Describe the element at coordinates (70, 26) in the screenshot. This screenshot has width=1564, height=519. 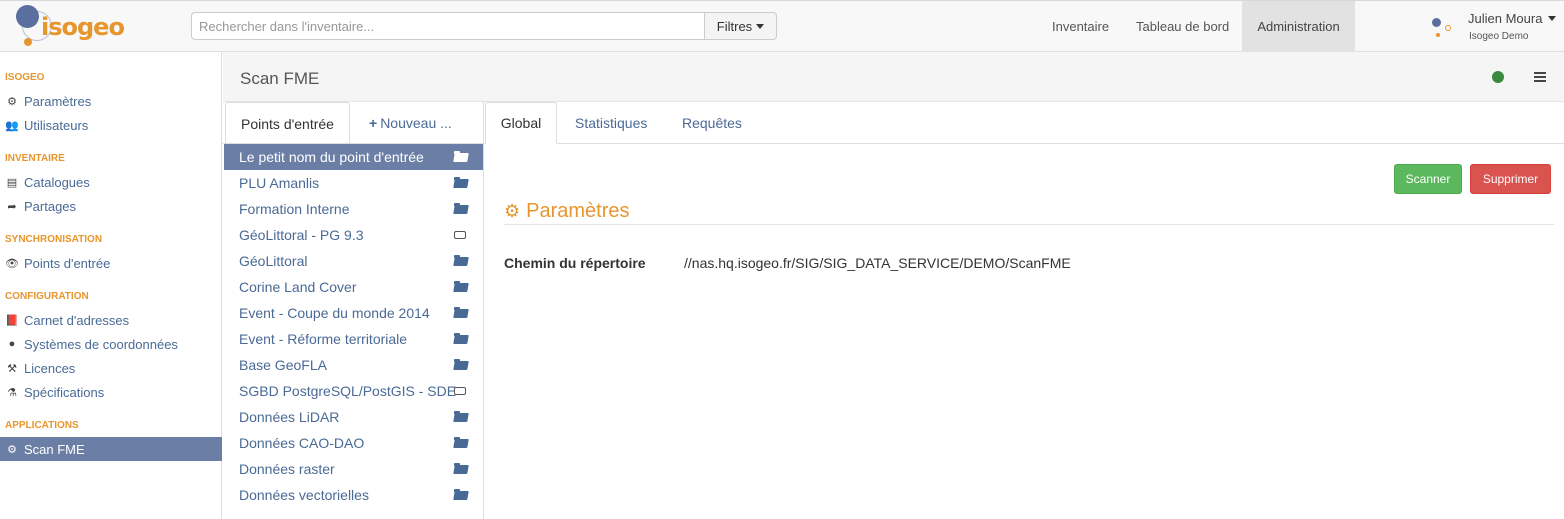
I see `isogeo-logo: isogeo` at that location.